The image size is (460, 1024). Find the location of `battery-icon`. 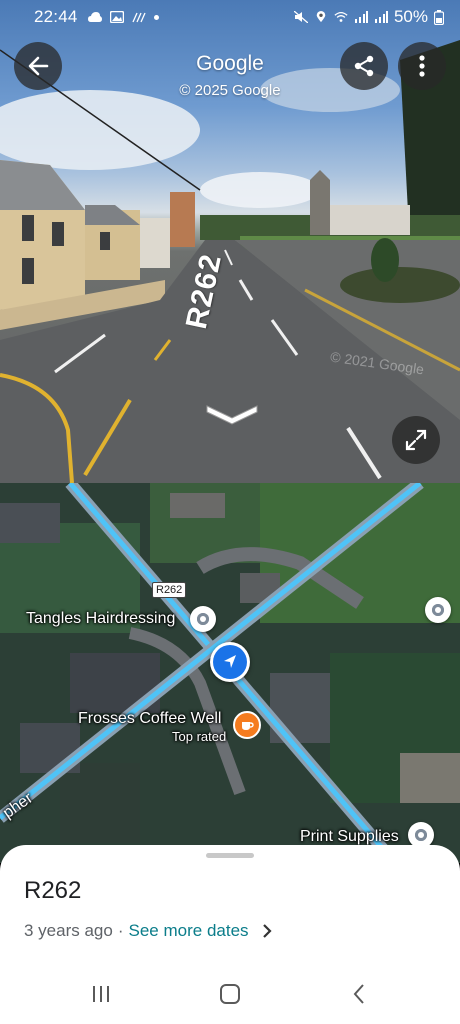

battery-icon is located at coordinates (439, 17).